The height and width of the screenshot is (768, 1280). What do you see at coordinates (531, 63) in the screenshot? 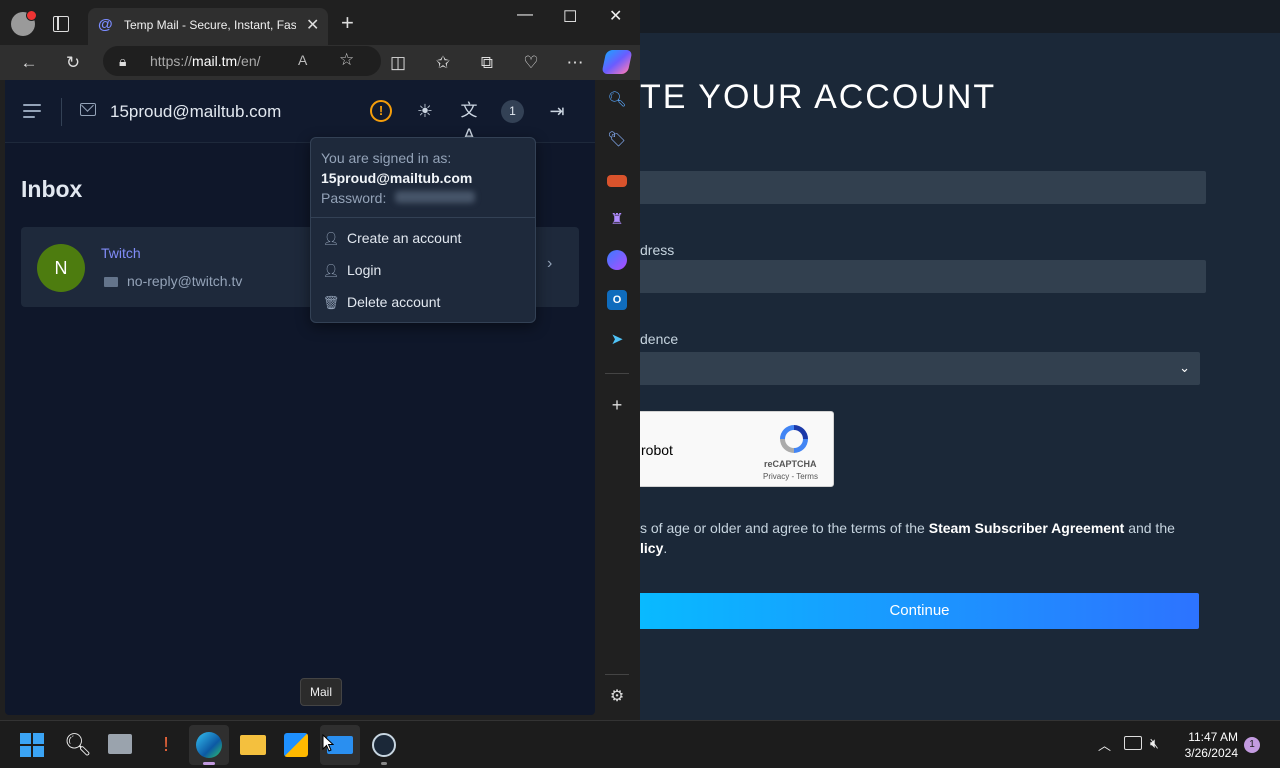
I see `browser-essentials-icon: ♡` at bounding box center [531, 63].